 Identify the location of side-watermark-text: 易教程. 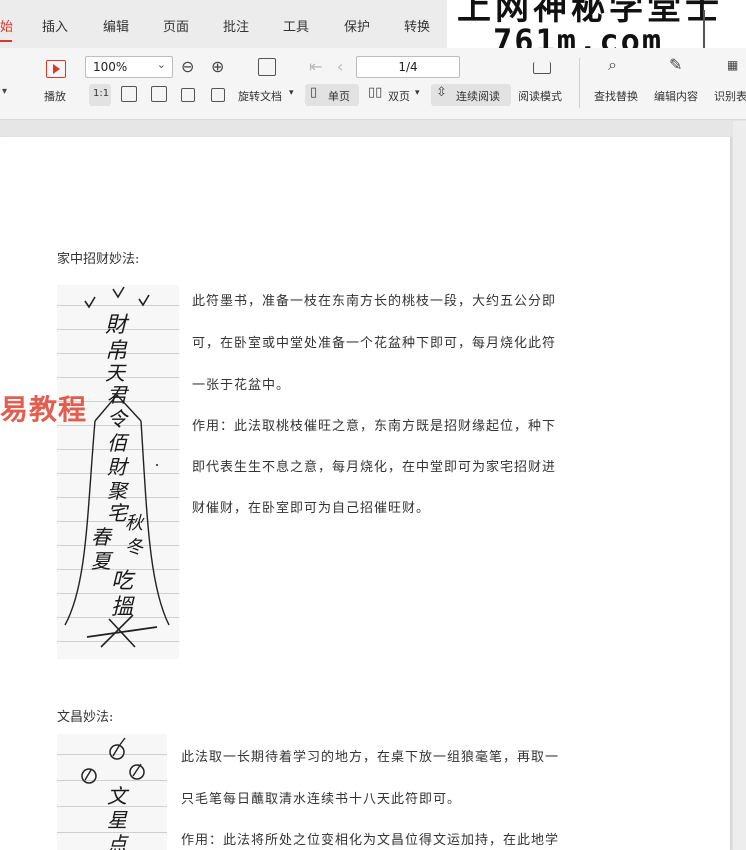
(44, 409).